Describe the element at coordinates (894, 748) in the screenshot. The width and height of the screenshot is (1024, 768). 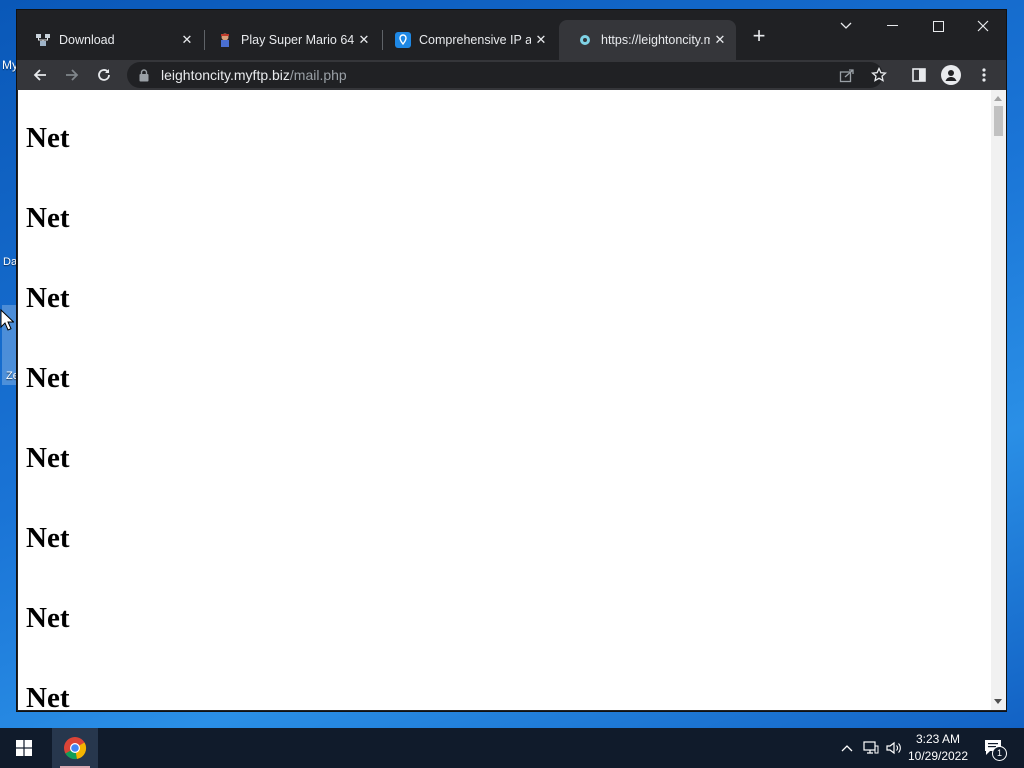
I see `volume-icon` at that location.